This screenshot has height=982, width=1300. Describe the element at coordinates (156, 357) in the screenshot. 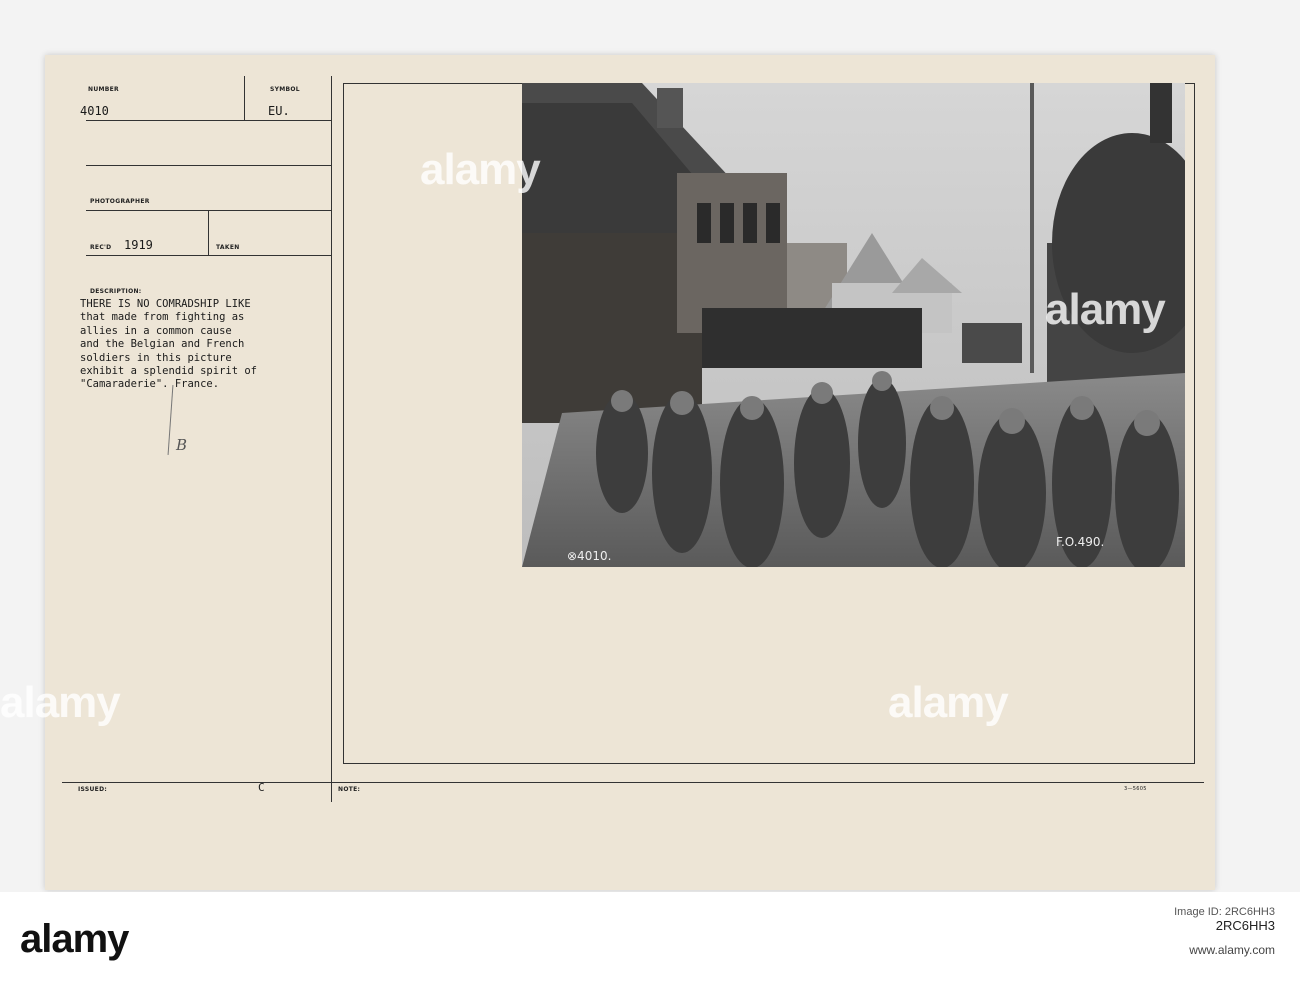

I see `description-line: soldiers in this picture` at that location.